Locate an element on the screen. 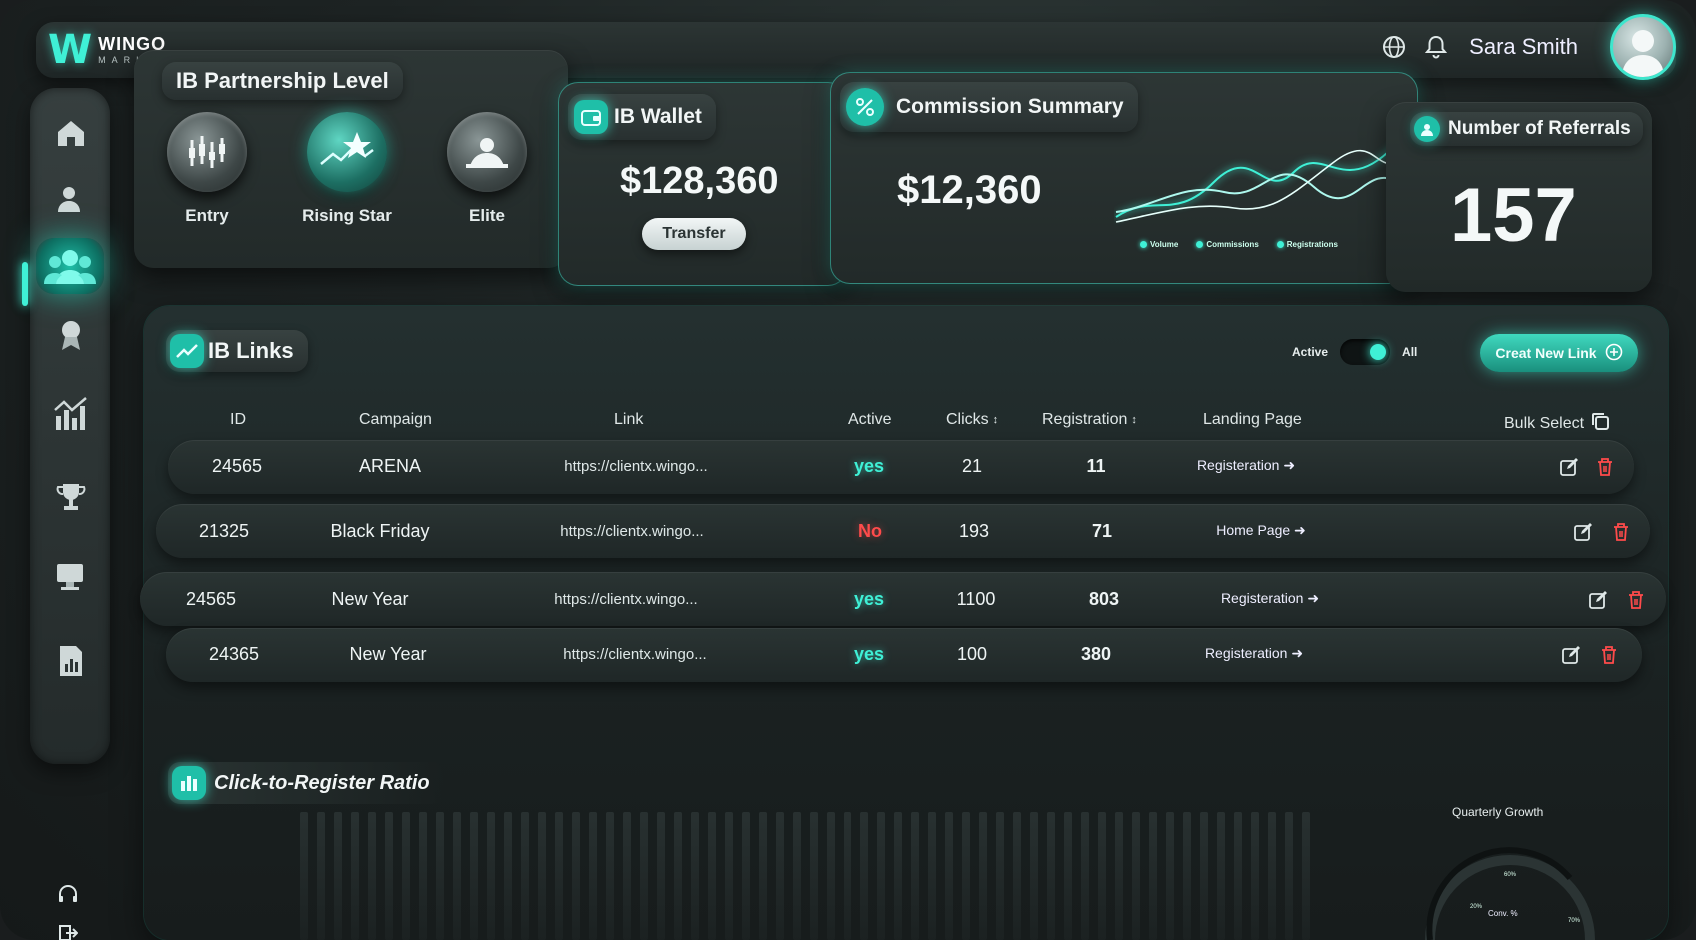  ratio-title-wrap: Click-to-Register Ratio is located at coordinates (306, 783).